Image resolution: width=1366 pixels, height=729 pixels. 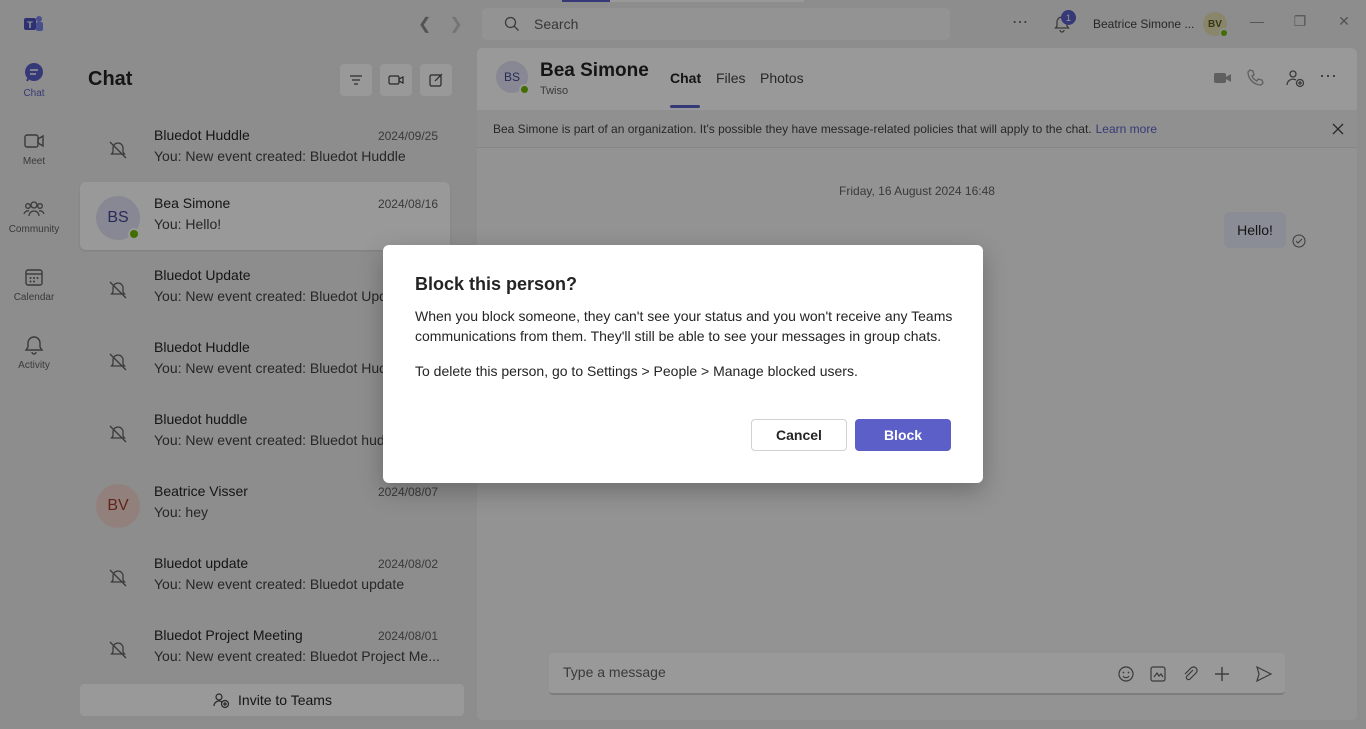 I want to click on dialog-title: Block this person?, so click(x=496, y=284).